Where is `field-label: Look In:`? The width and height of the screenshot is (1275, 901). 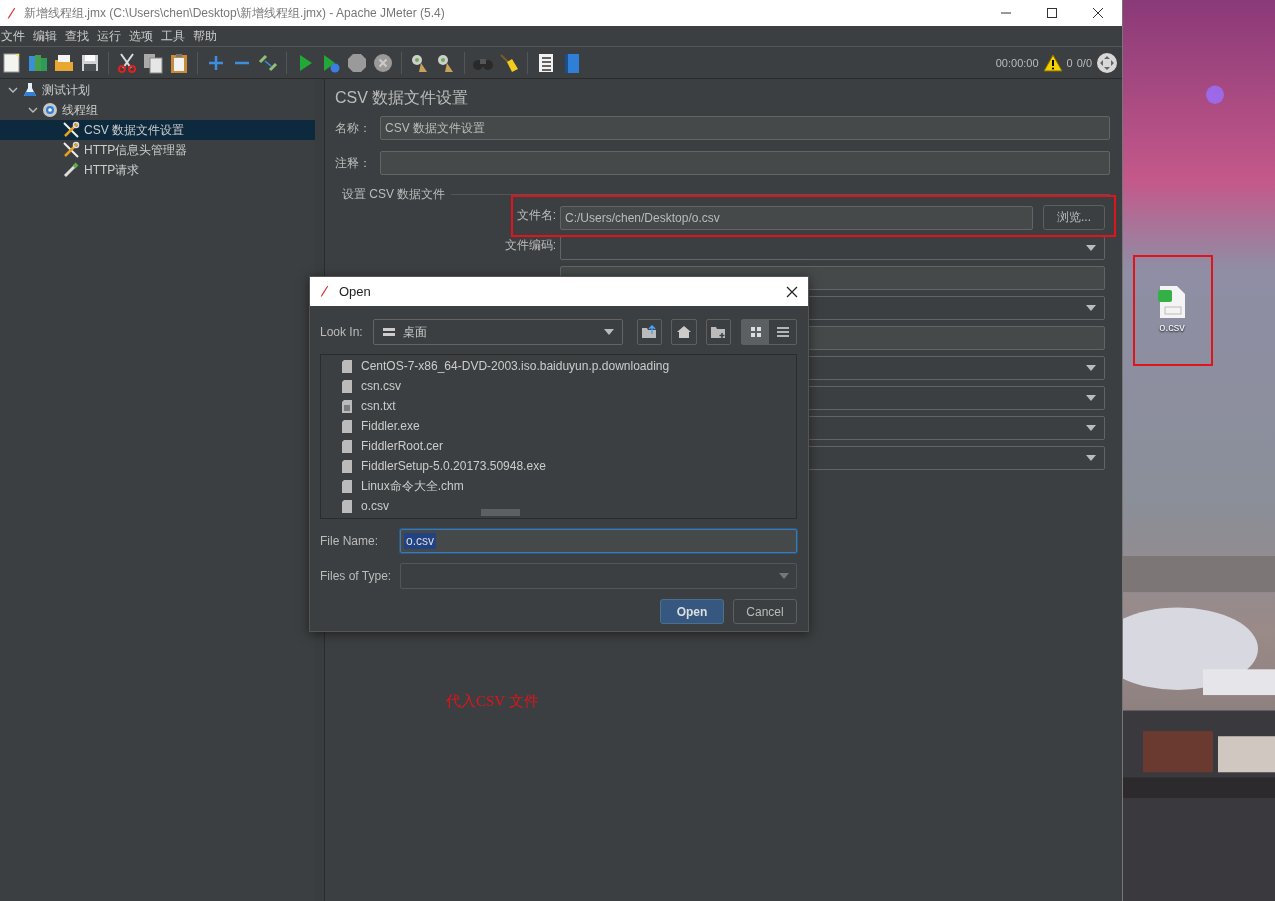 field-label: Look In: is located at coordinates (342, 332).